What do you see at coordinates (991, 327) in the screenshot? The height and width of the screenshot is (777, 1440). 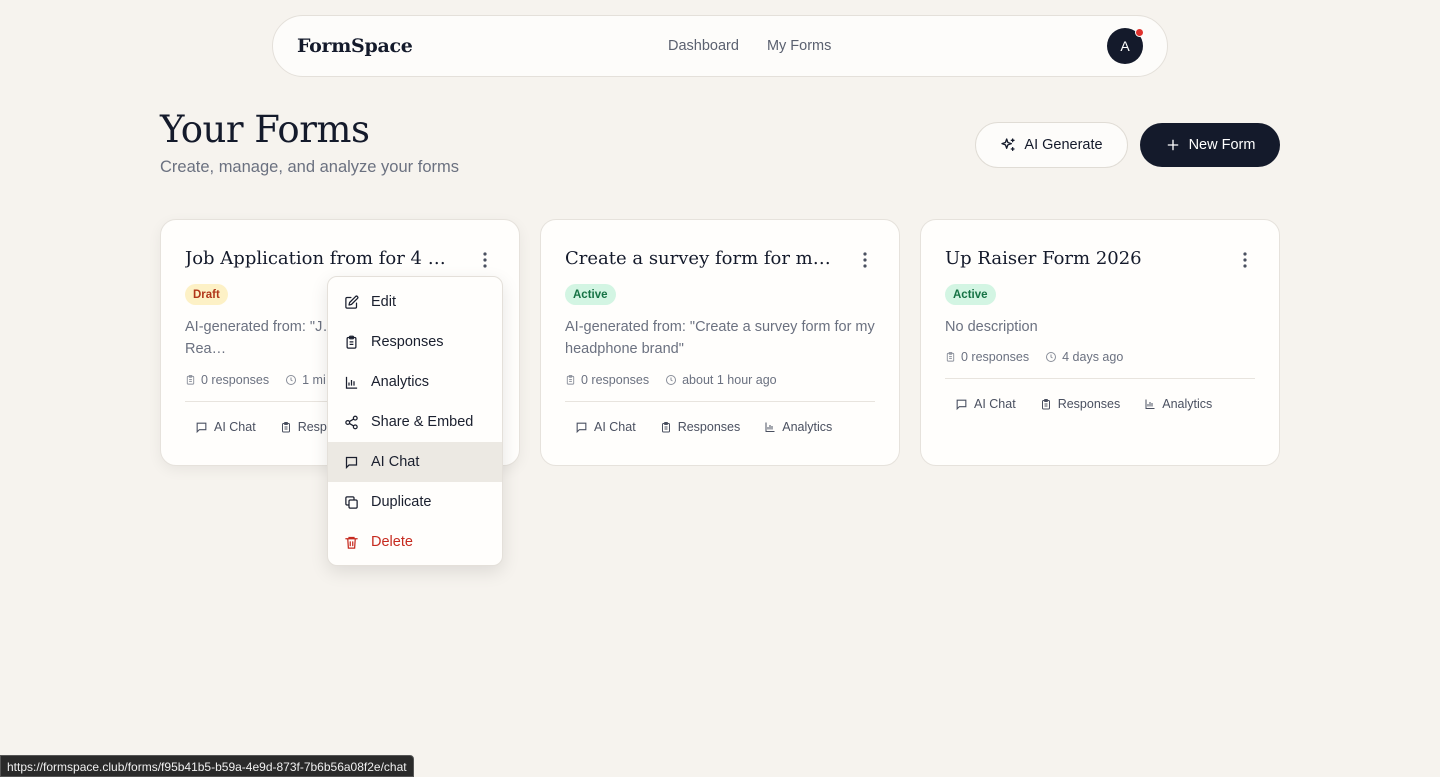 I see `form-card-description: No description` at bounding box center [991, 327].